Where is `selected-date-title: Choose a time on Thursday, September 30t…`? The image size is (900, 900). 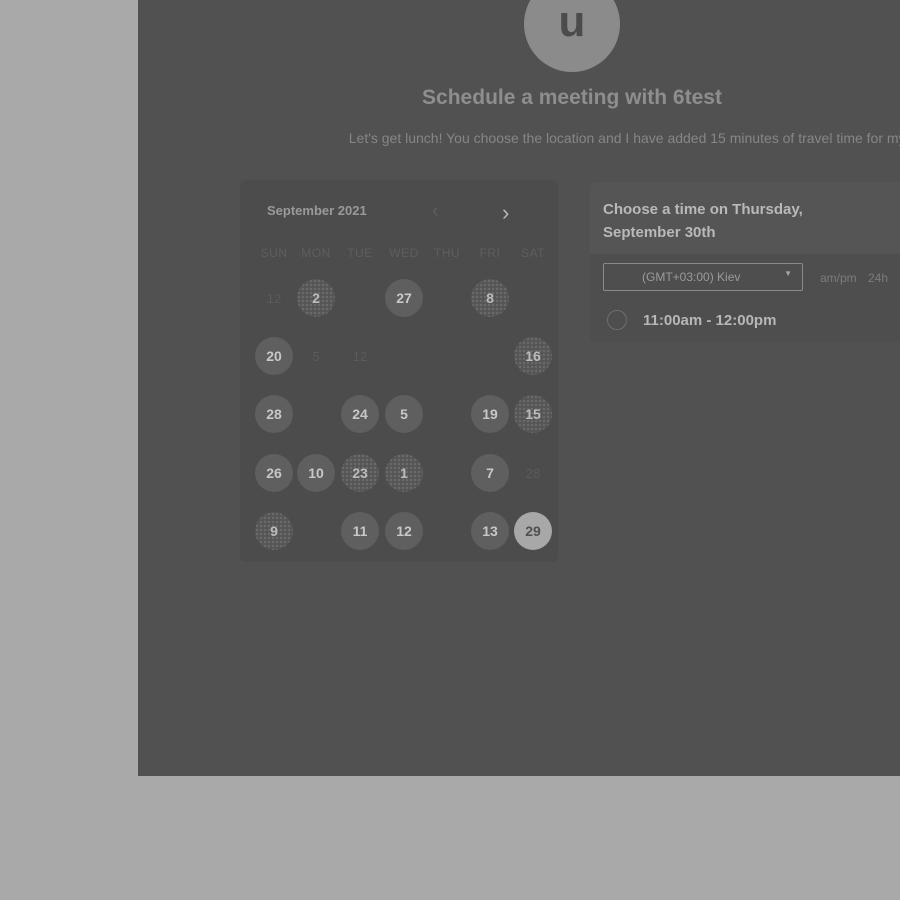 selected-date-title: Choose a time on Thursday, September 30t… is located at coordinates (703, 221).